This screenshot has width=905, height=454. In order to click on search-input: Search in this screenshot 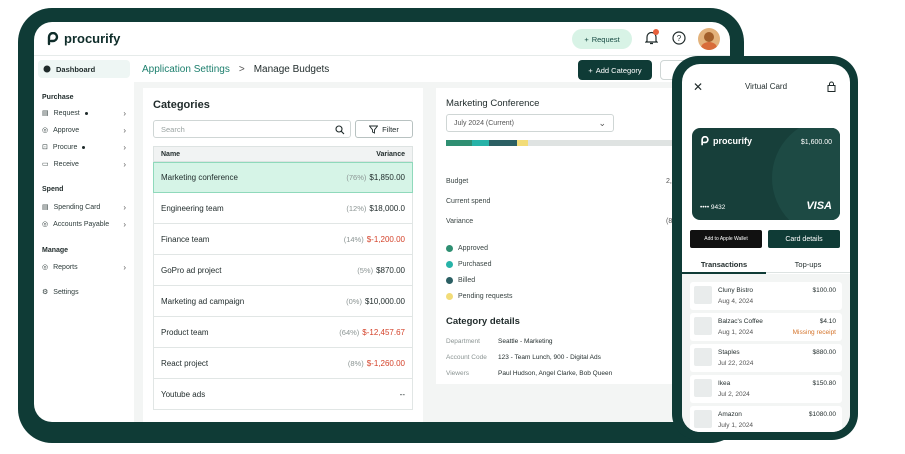, I will do `click(252, 129)`.